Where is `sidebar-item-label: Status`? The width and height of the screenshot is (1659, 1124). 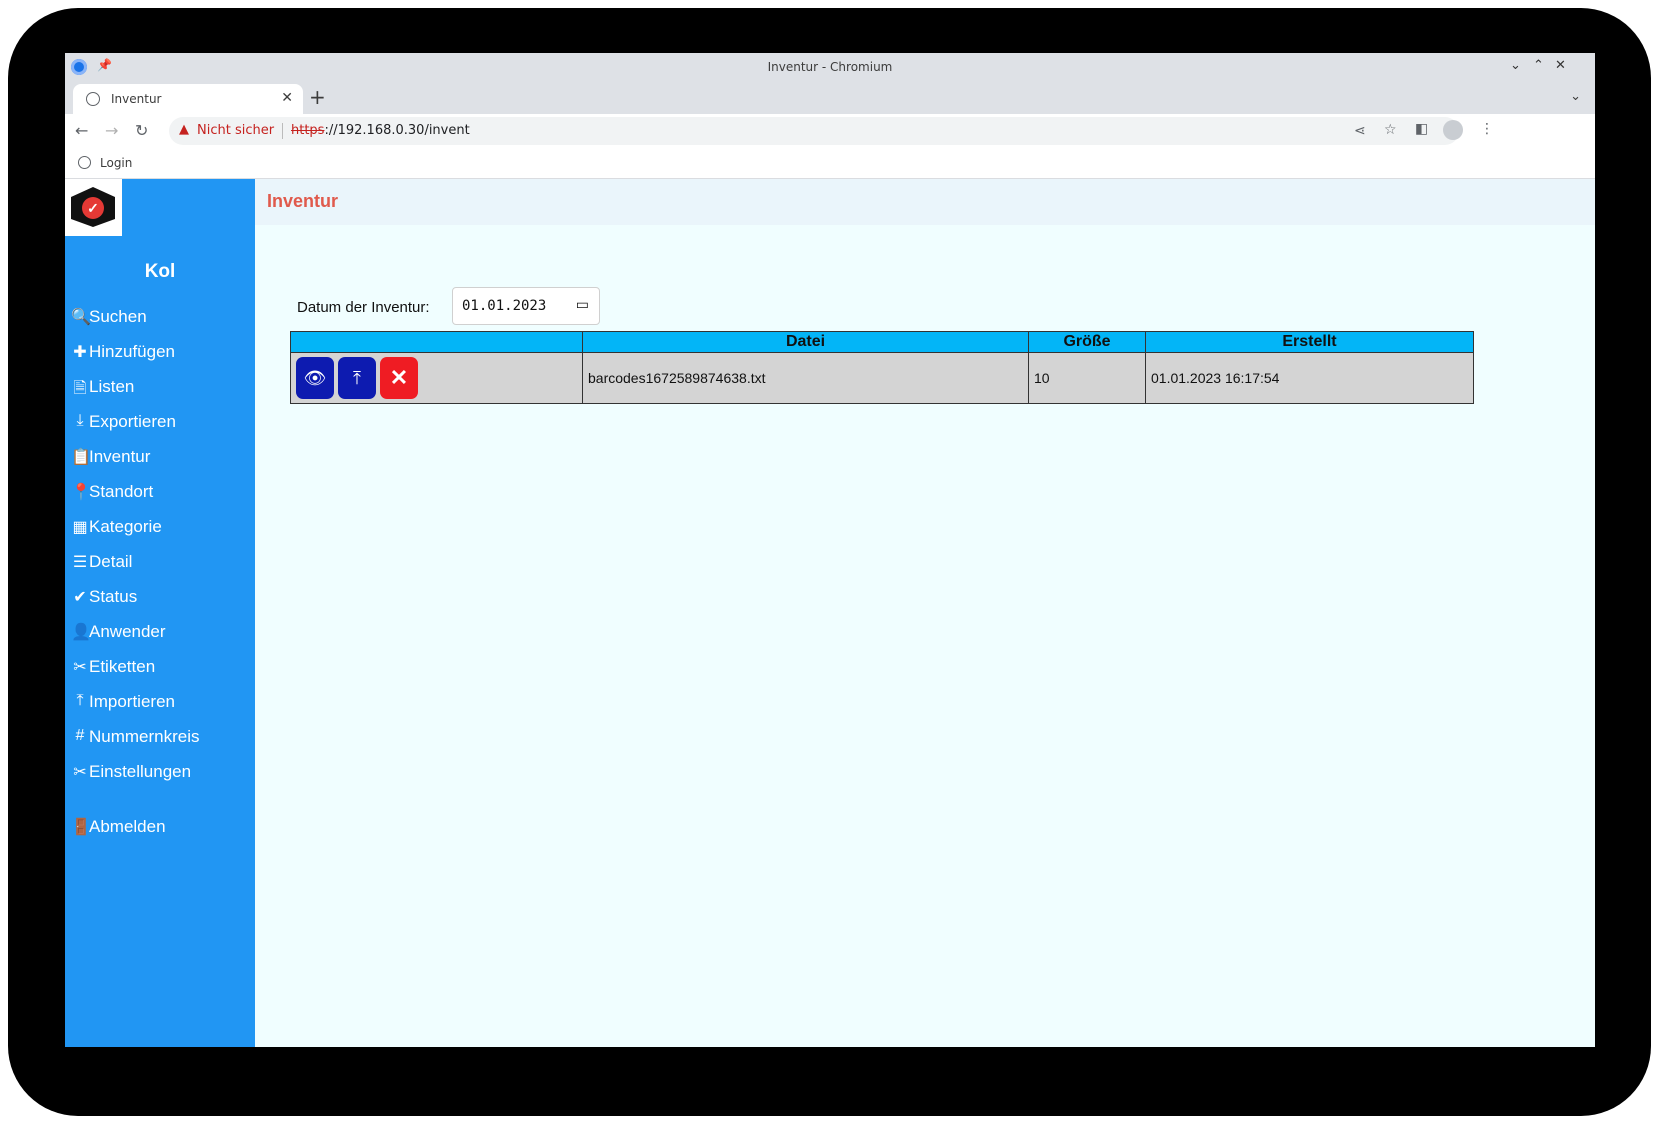
sidebar-item-label: Status is located at coordinates (113, 596).